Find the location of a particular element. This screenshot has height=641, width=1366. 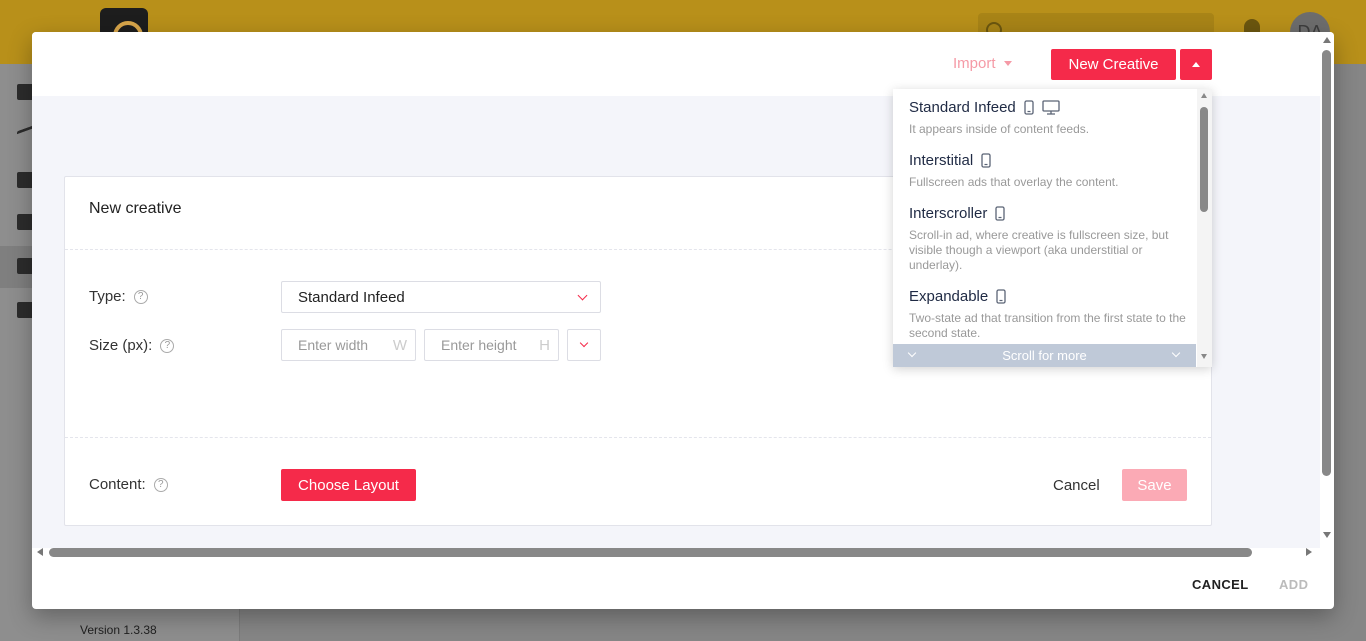

height-input is located at coordinates (491, 345).